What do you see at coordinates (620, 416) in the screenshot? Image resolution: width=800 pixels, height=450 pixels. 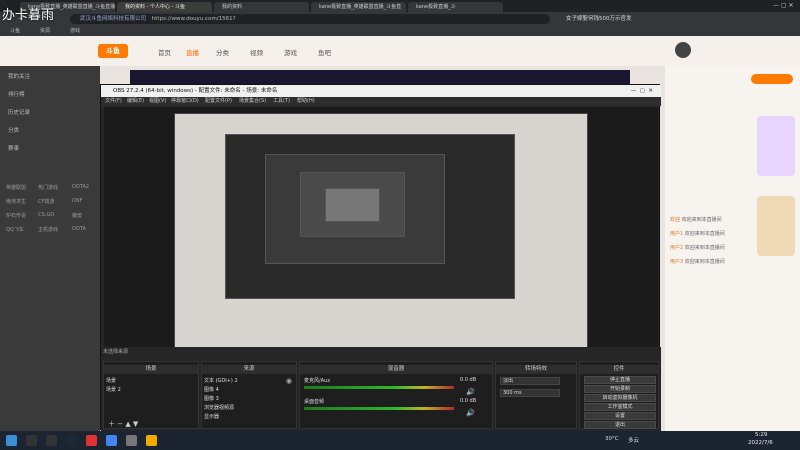 I see `settings-button: 设置` at bounding box center [620, 416].